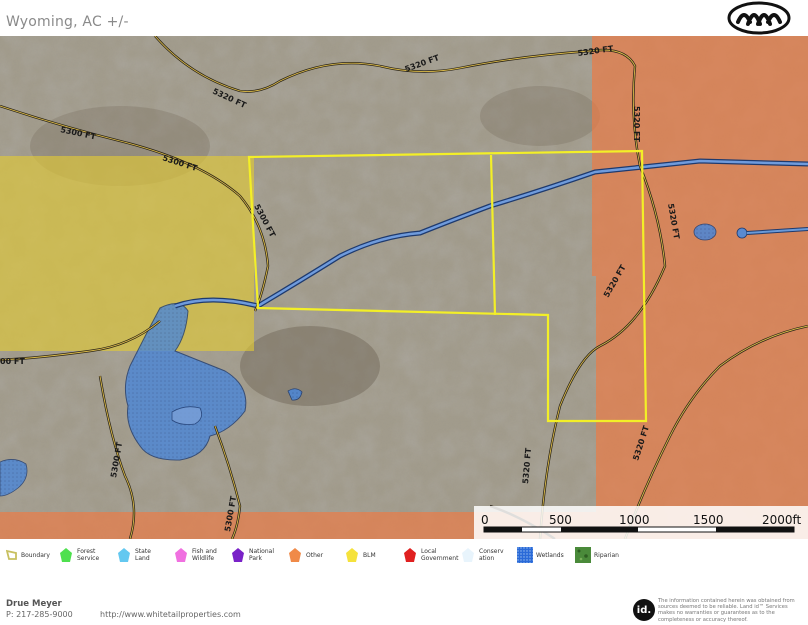  I want to click on local-government-icon, so click(410, 555).